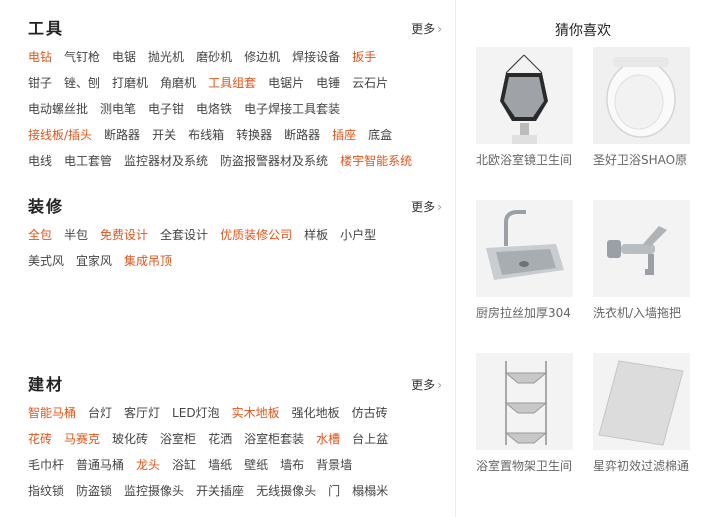 The width and height of the screenshot is (710, 517). What do you see at coordinates (46, 206) in the screenshot?
I see `section-title: 装修` at bounding box center [46, 206].